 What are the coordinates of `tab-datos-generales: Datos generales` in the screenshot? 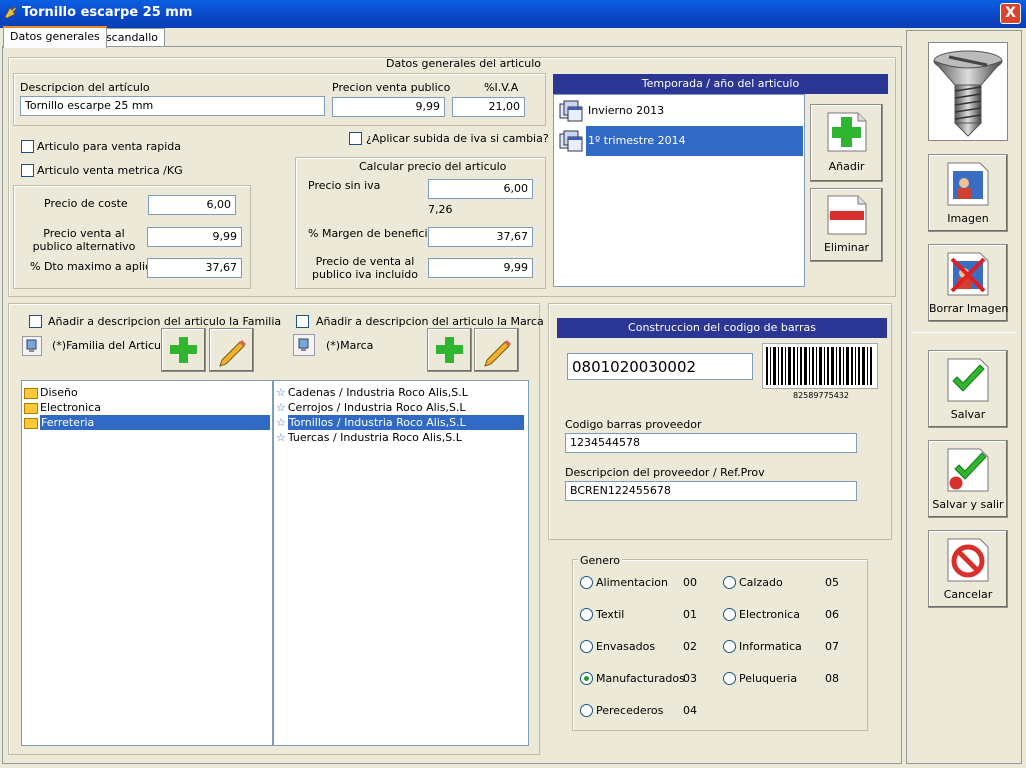 It's located at (55, 37).